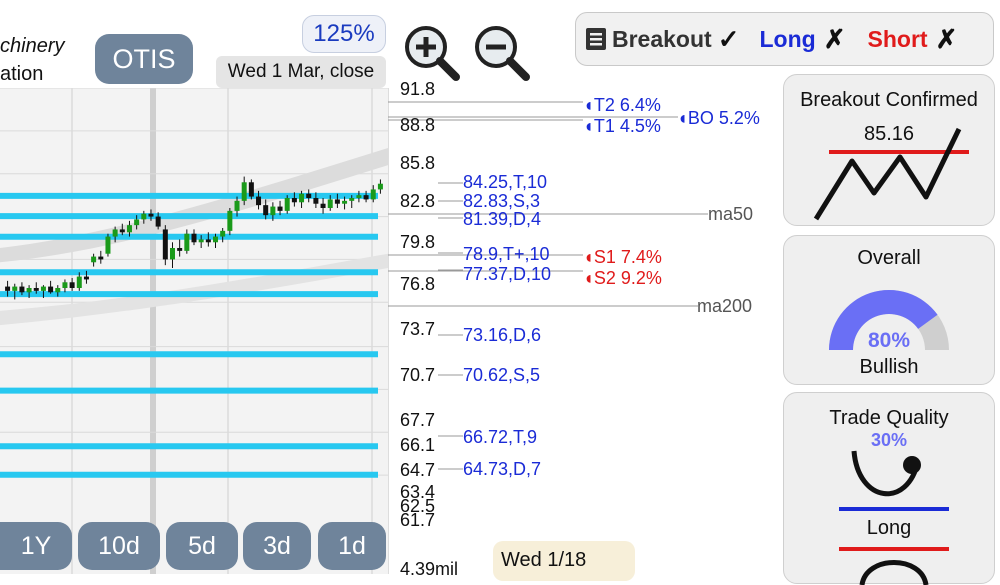 The height and width of the screenshot is (585, 1000). Describe the element at coordinates (501, 201) in the screenshot. I see `sr-level-label: 82.83,S,3` at that location.